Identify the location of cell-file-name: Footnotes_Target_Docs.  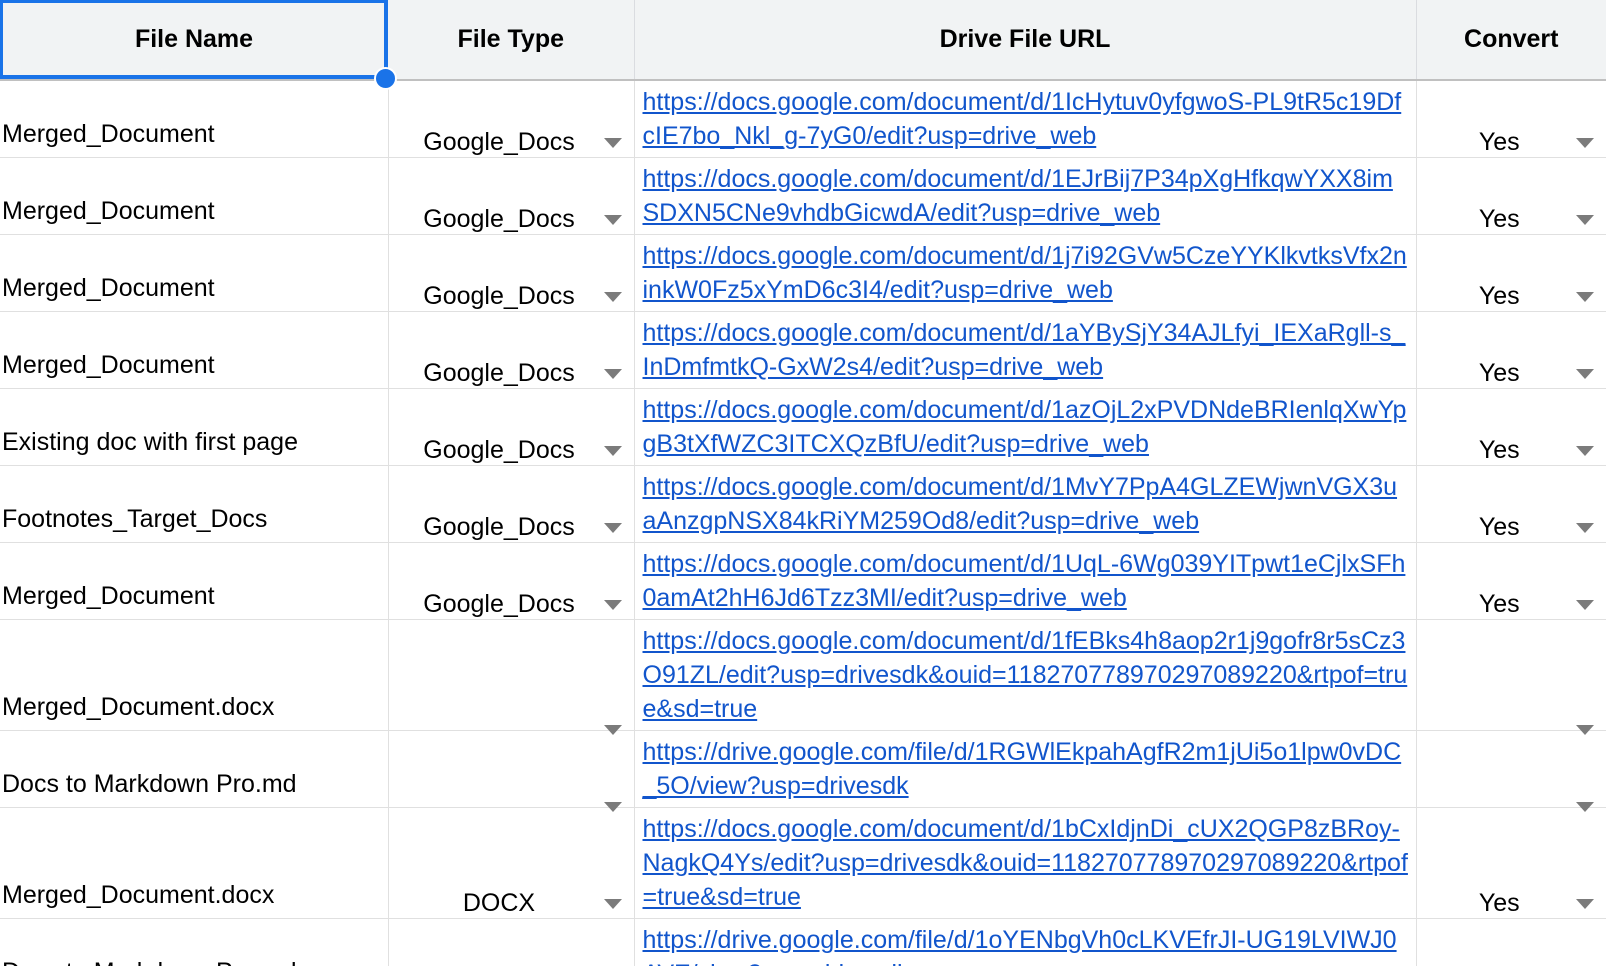
(194, 504).